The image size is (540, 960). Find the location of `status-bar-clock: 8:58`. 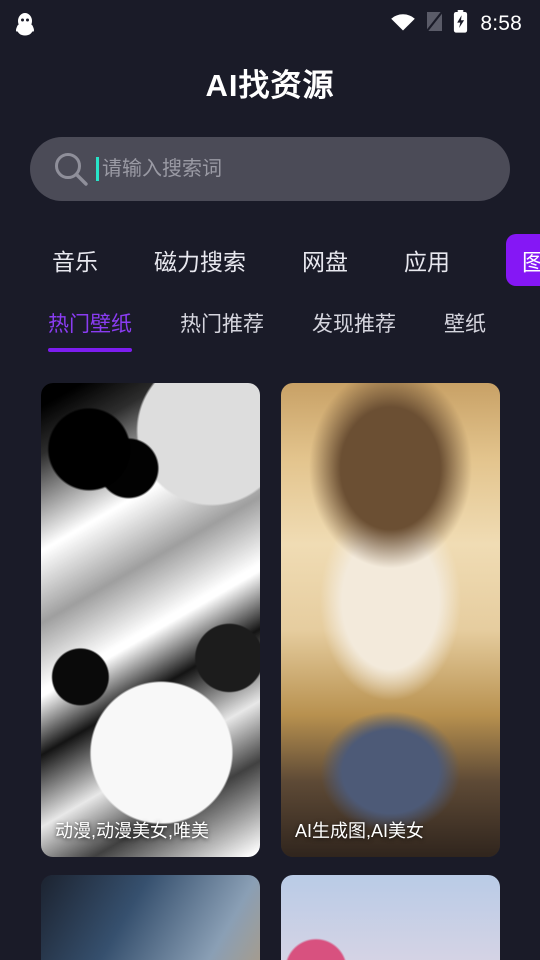

status-bar-clock: 8:58 is located at coordinates (501, 23).